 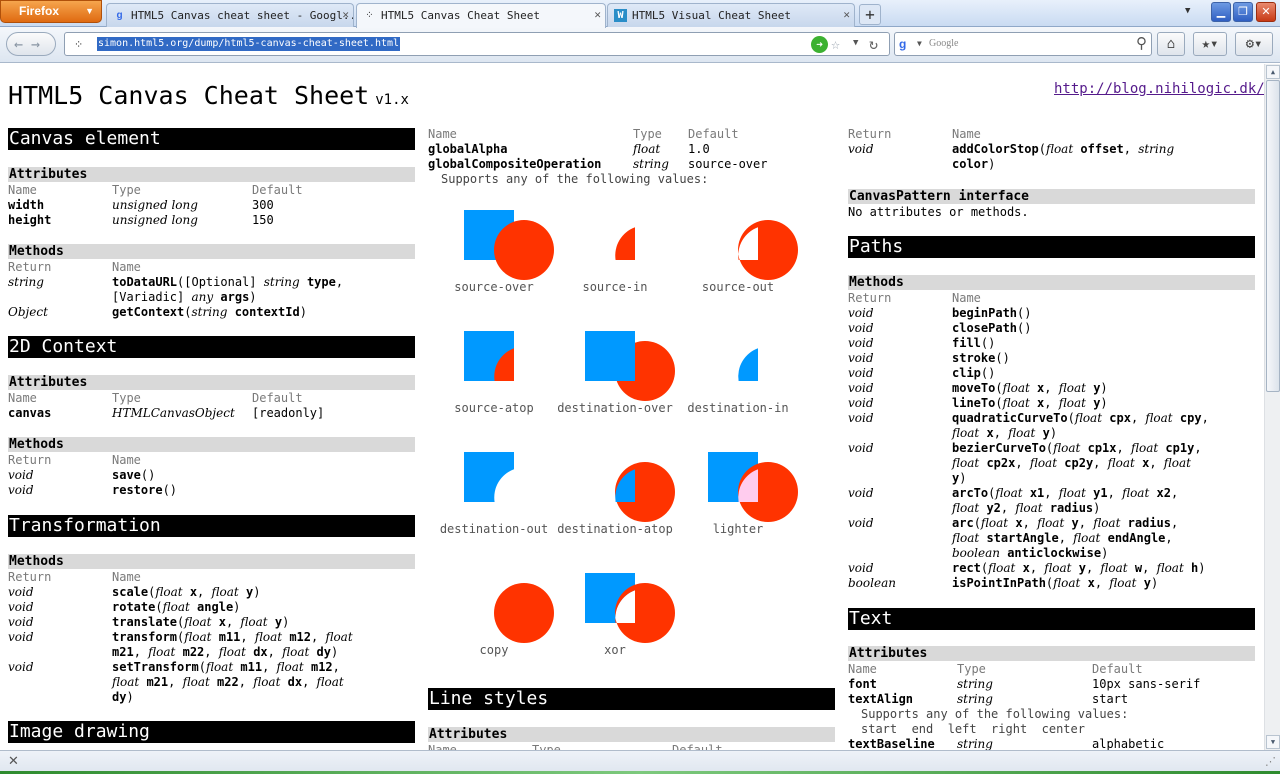 I want to click on method-return: string, so click(x=26, y=282).